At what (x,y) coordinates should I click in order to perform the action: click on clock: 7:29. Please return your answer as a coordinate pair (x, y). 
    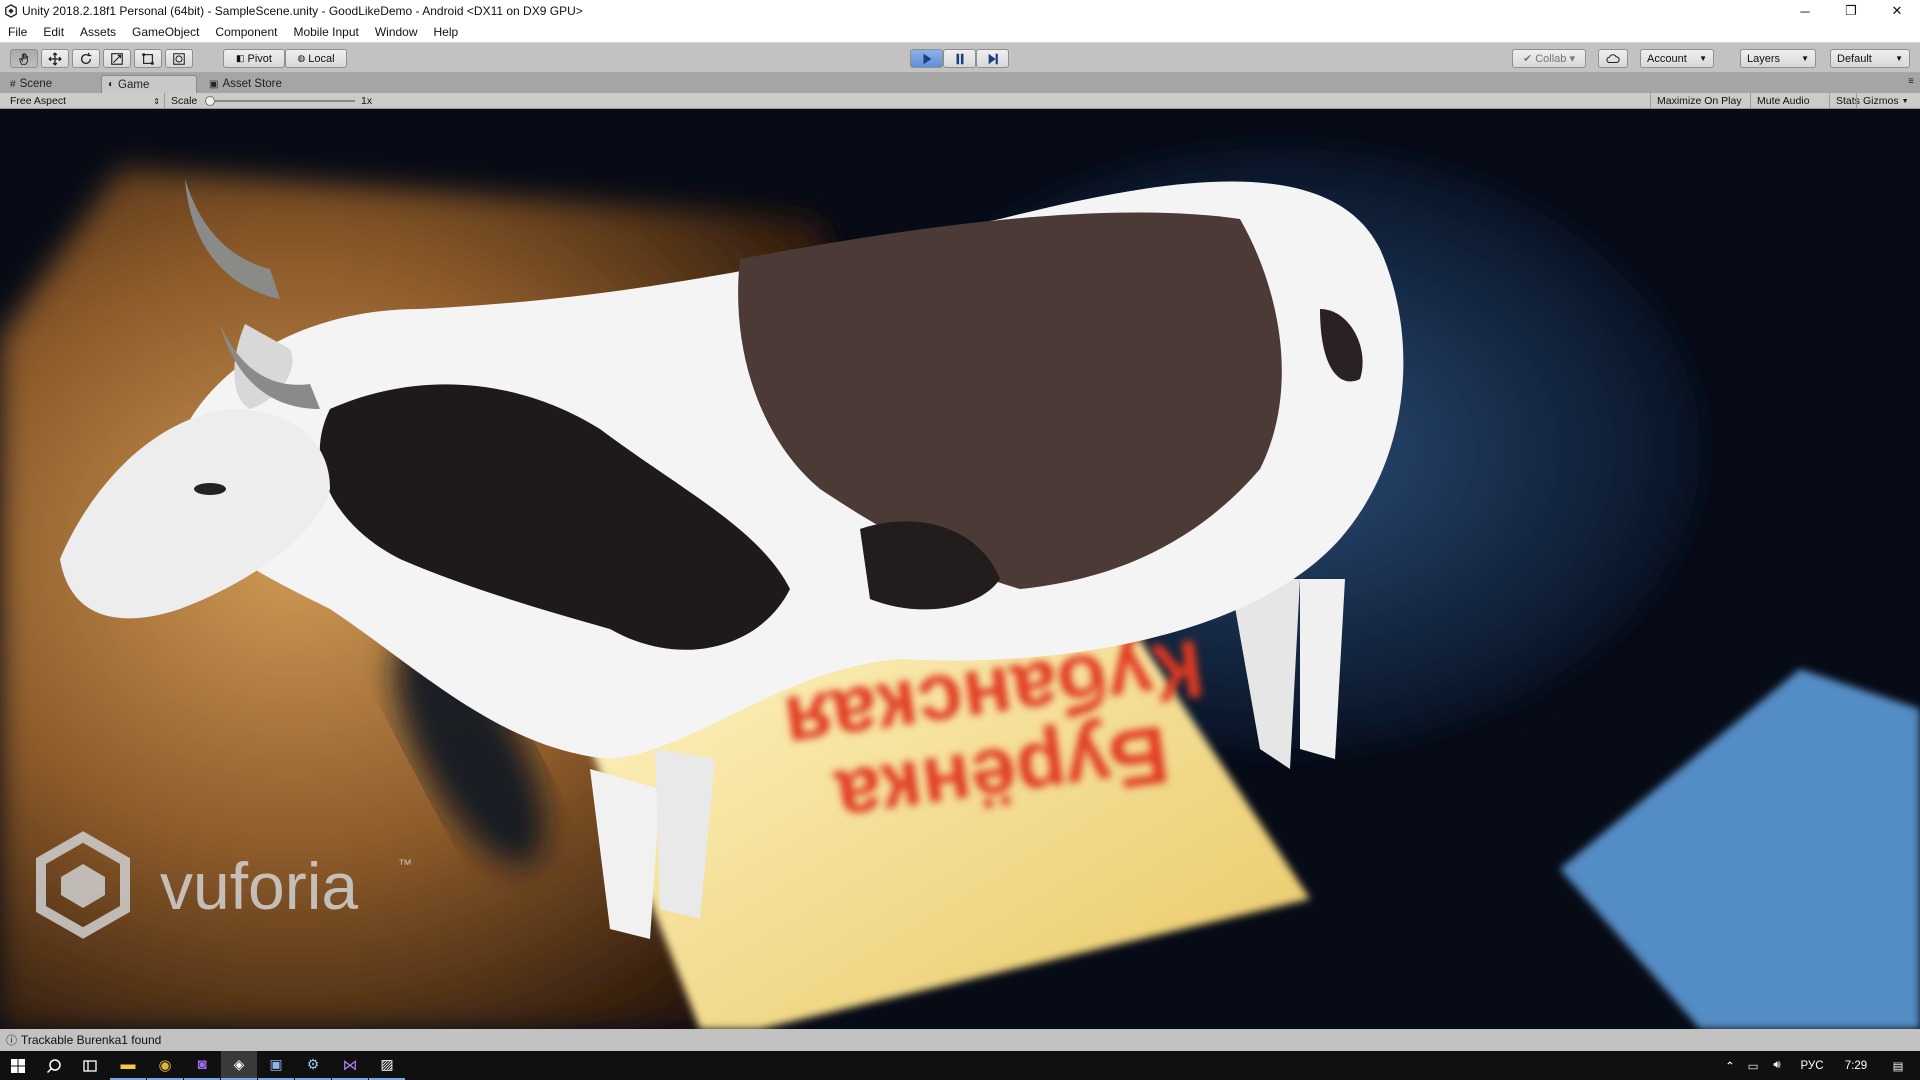
    Looking at the image, I should click on (1856, 1065).